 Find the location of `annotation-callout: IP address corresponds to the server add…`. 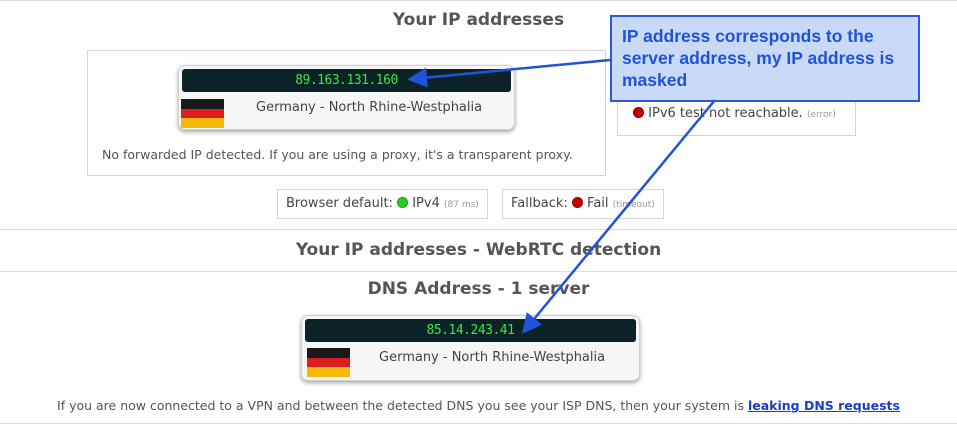

annotation-callout: IP address corresponds to the server add… is located at coordinates (765, 58).